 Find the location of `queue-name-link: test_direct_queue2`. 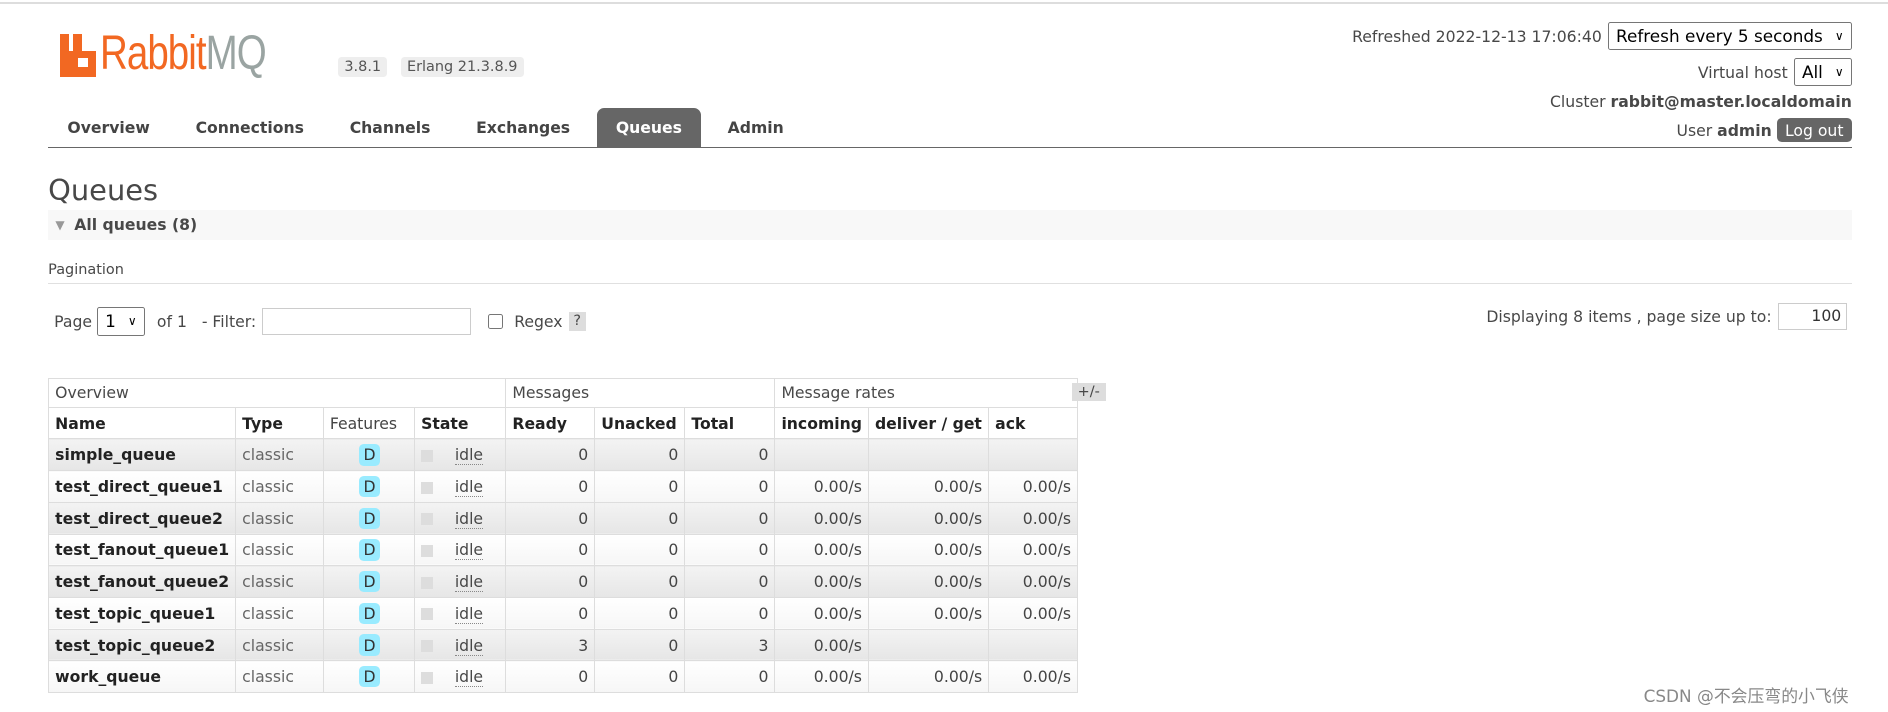

queue-name-link: test_direct_queue2 is located at coordinates (142, 518).